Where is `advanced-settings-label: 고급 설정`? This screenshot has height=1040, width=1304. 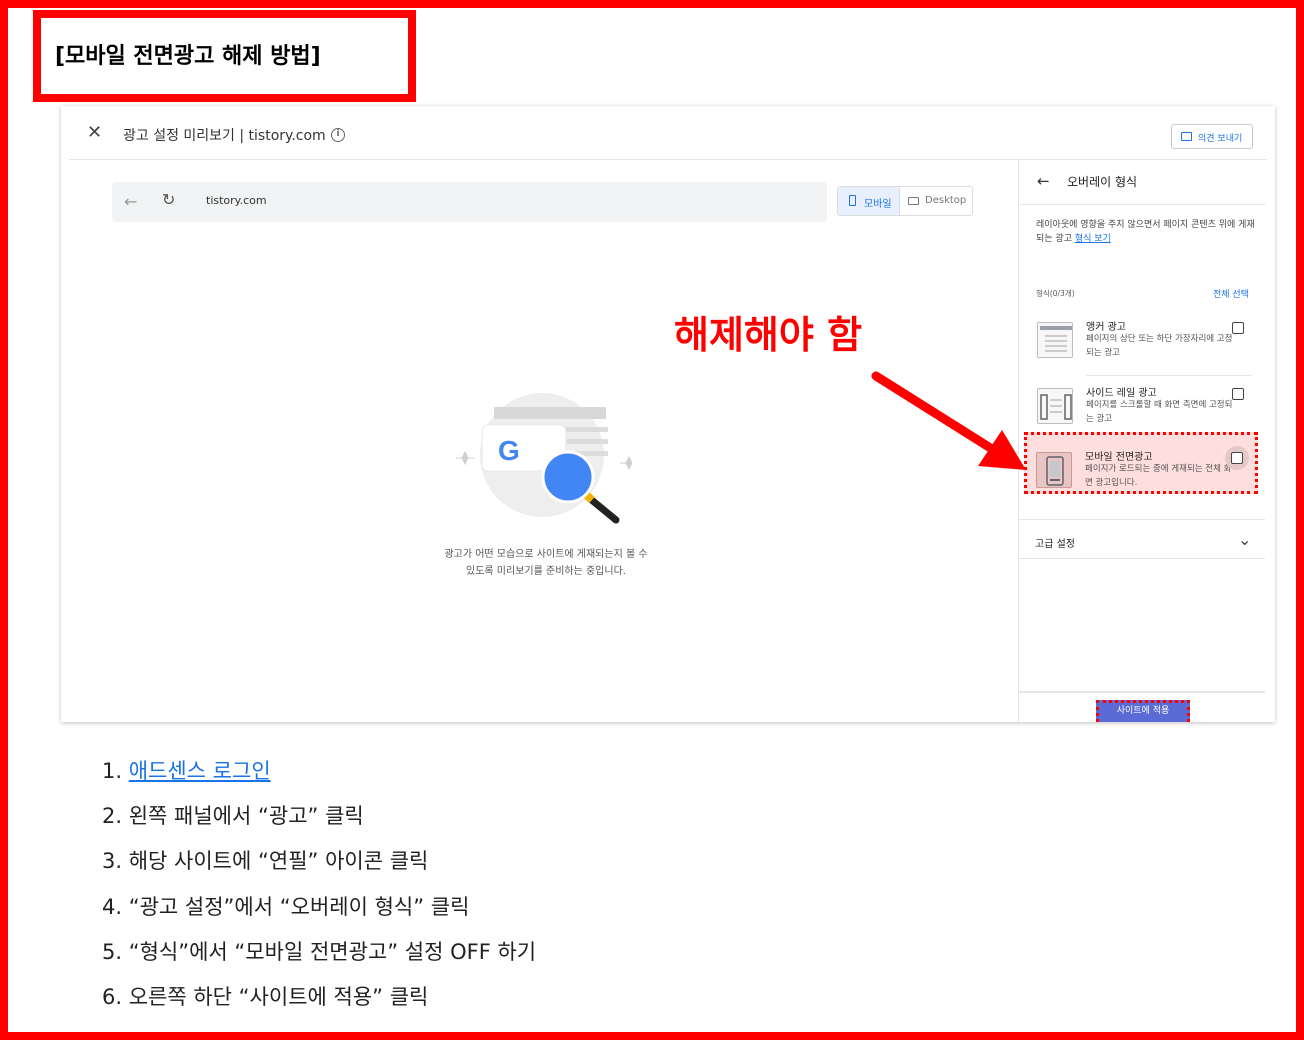 advanced-settings-label: 고급 설정 is located at coordinates (1055, 544).